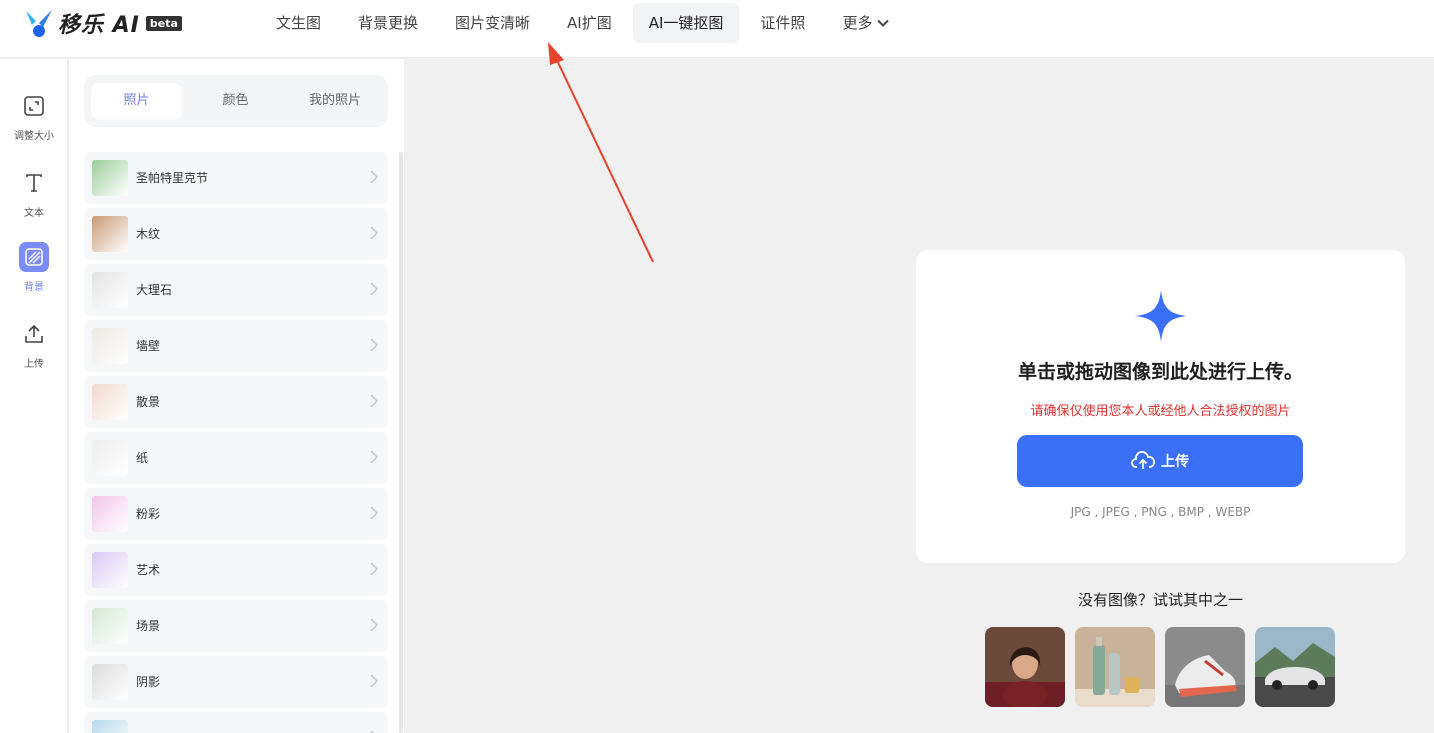 The image size is (1434, 733). I want to click on panel-scrollbar, so click(401, 442).